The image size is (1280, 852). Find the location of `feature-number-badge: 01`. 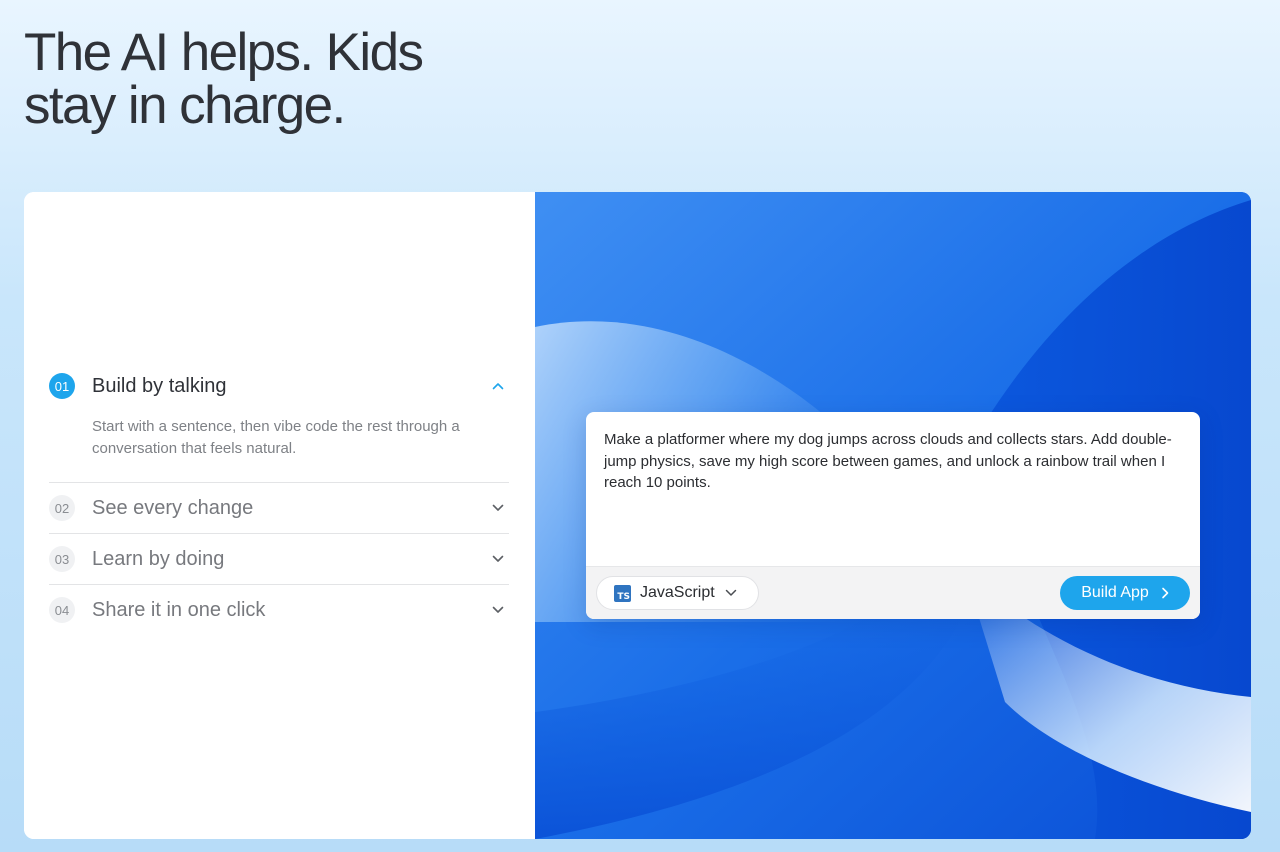

feature-number-badge: 01 is located at coordinates (62, 386).